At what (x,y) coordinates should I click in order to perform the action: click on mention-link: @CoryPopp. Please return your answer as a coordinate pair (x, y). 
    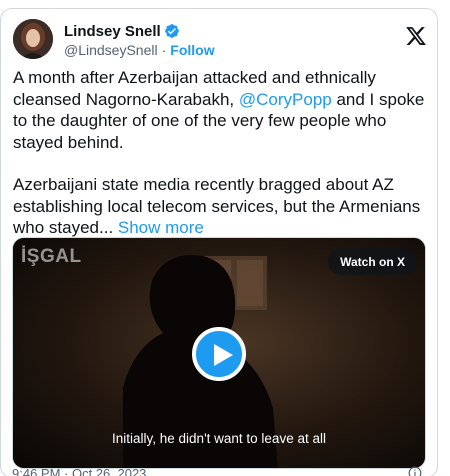
    Looking at the image, I should click on (285, 99).